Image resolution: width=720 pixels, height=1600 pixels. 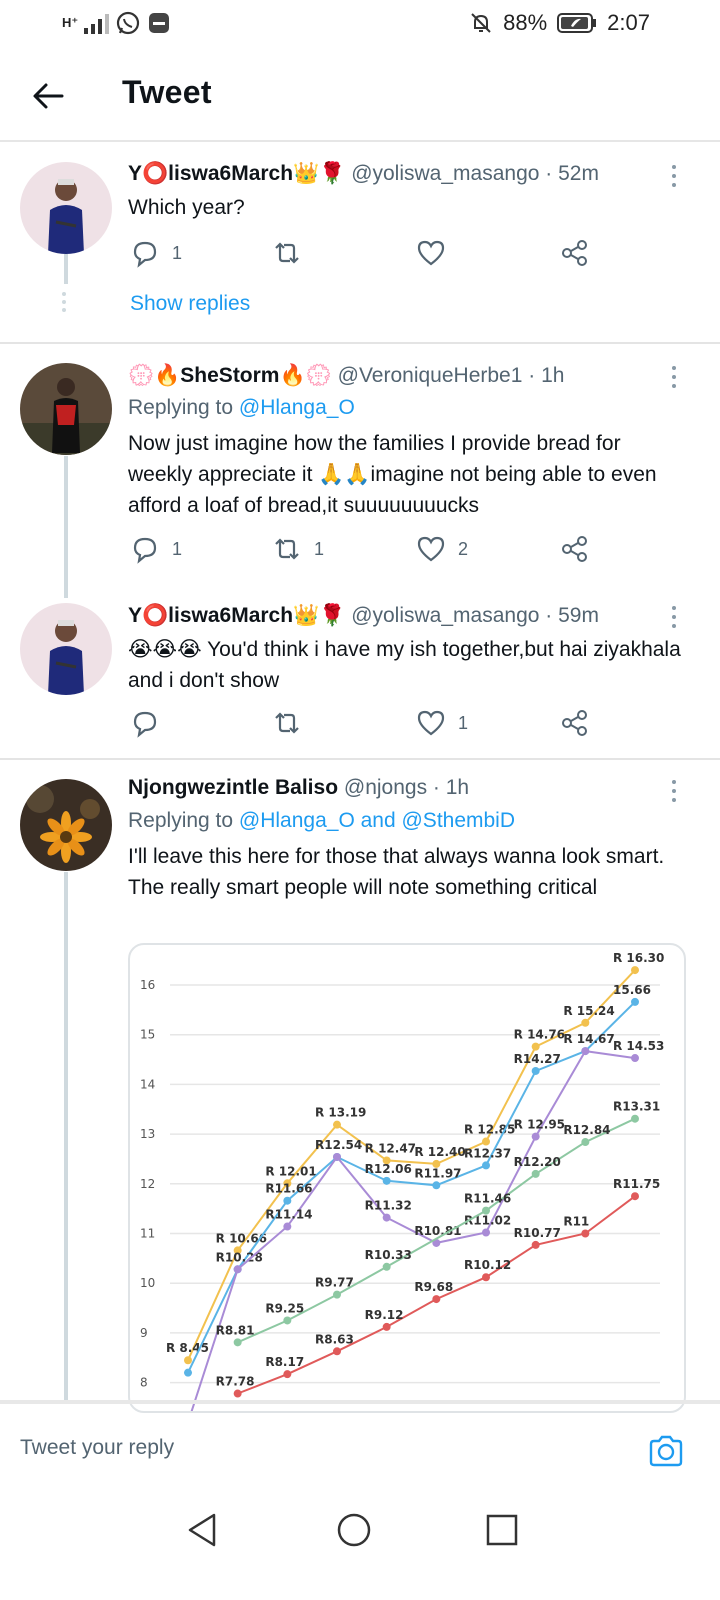 I want to click on system-nav-bar, so click(x=360, y=1542).